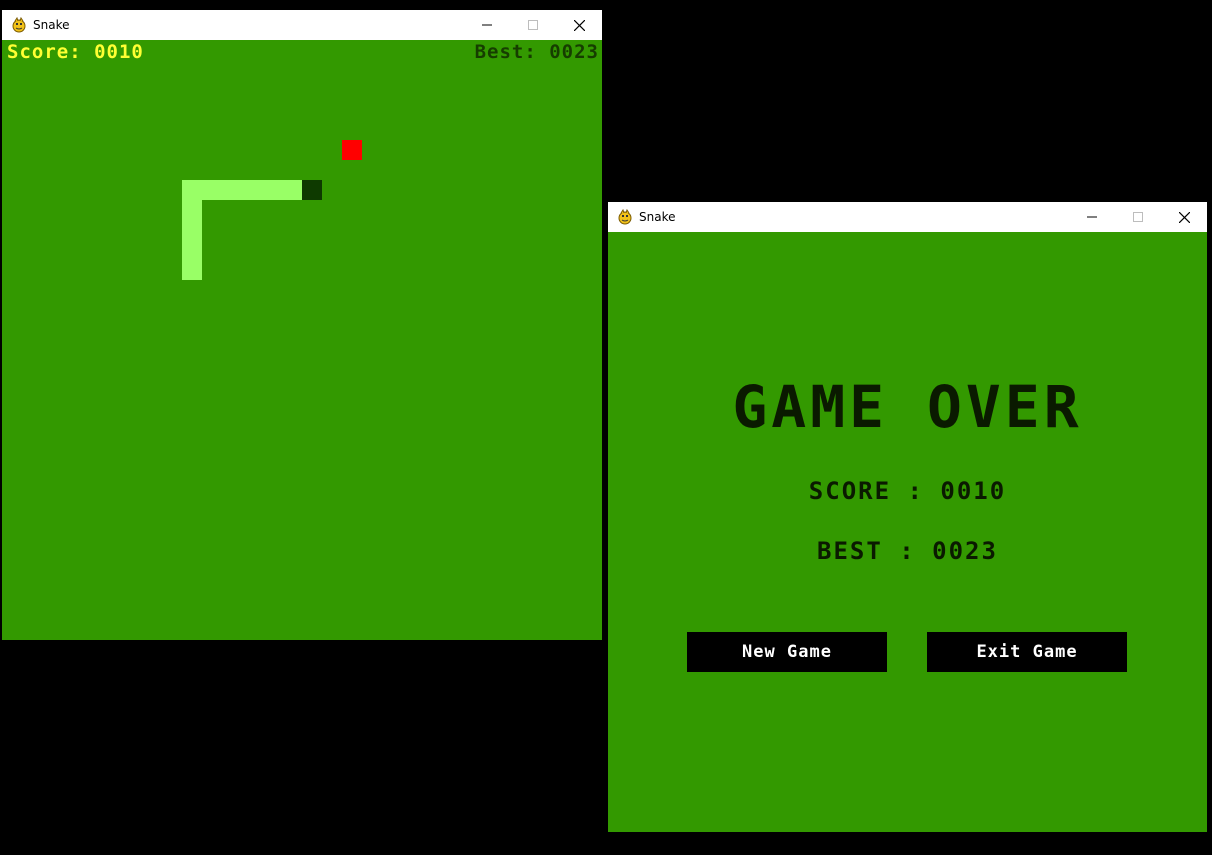 The height and width of the screenshot is (855, 1212). I want to click on final-score: SCORE : 0010, so click(907, 491).